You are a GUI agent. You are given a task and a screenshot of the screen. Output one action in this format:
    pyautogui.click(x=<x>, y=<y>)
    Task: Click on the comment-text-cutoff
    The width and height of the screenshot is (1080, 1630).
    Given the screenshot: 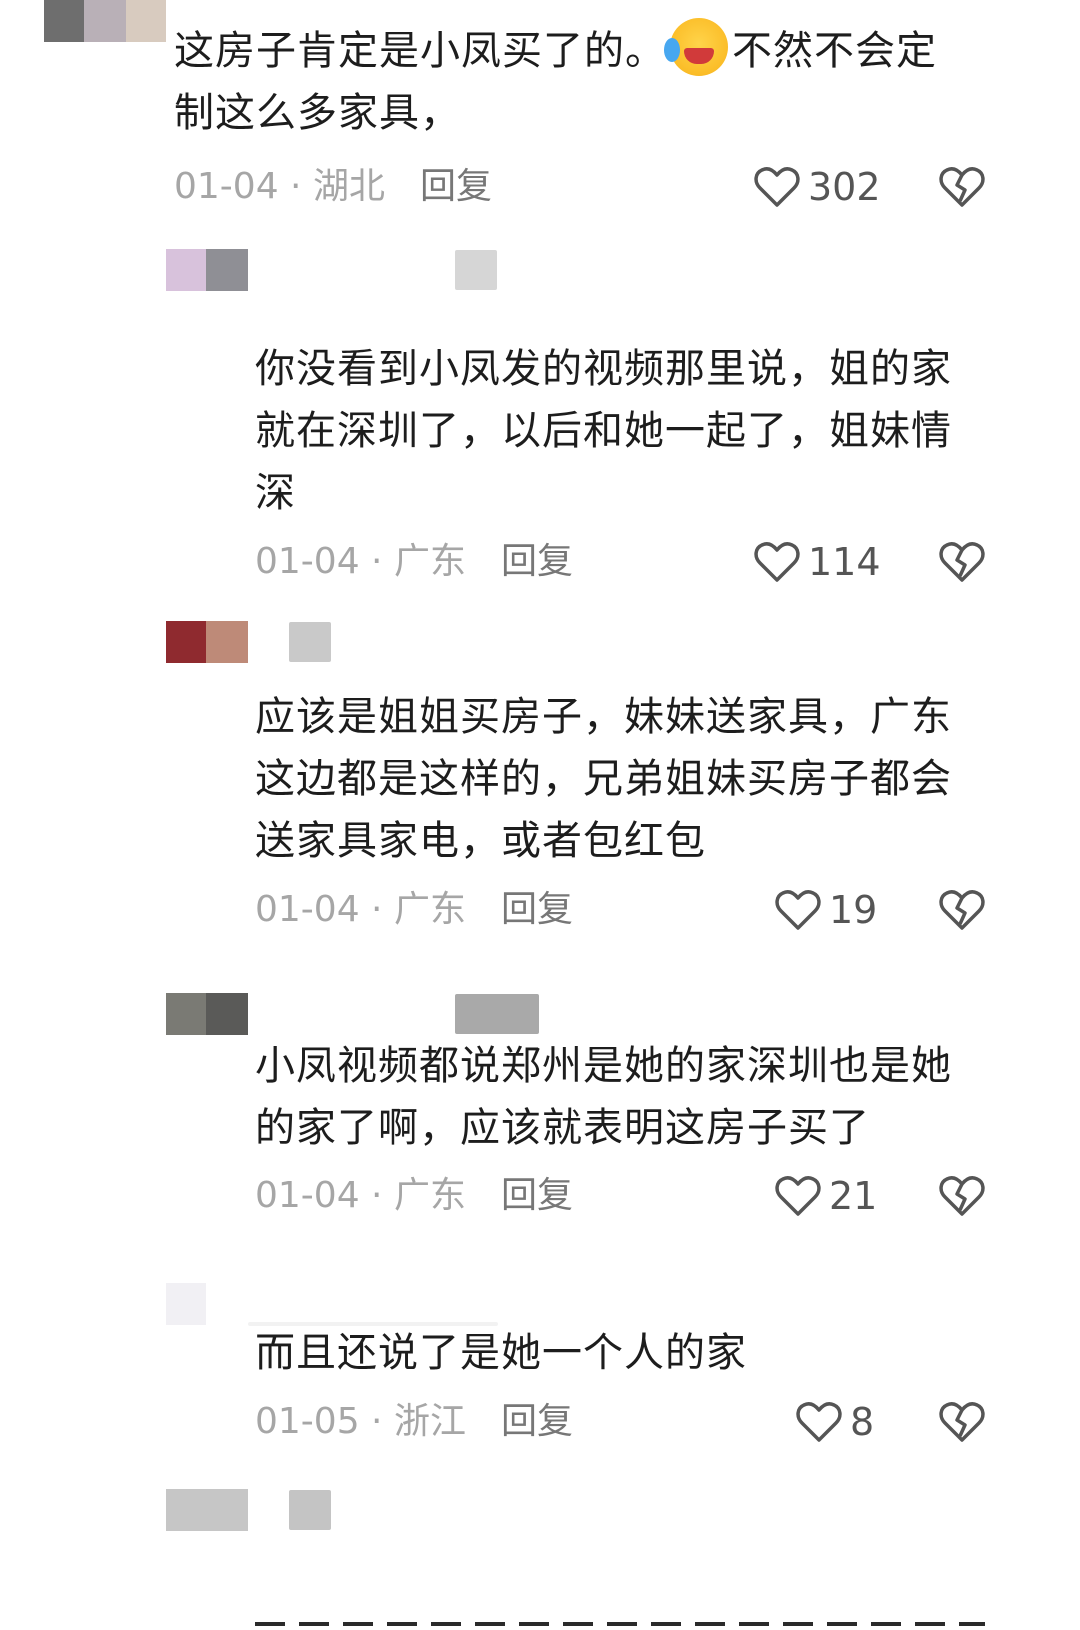 What is the action you would take?
    pyautogui.click(x=620, y=1621)
    